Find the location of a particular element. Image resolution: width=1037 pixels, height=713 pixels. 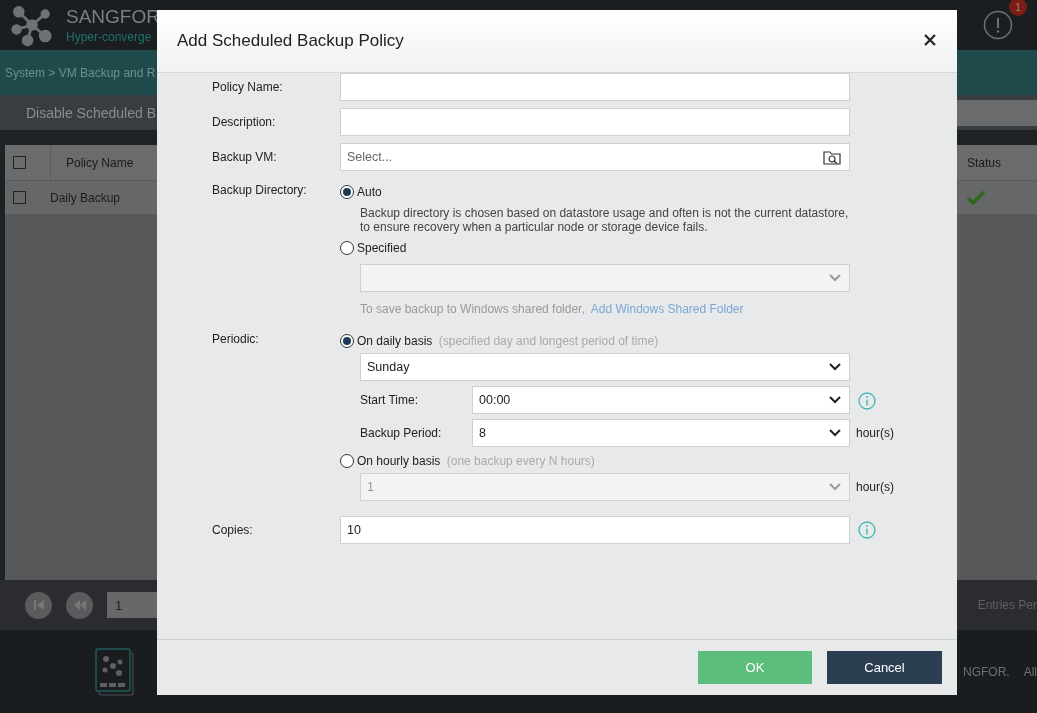

cancel-button: Cancel is located at coordinates (884, 667).